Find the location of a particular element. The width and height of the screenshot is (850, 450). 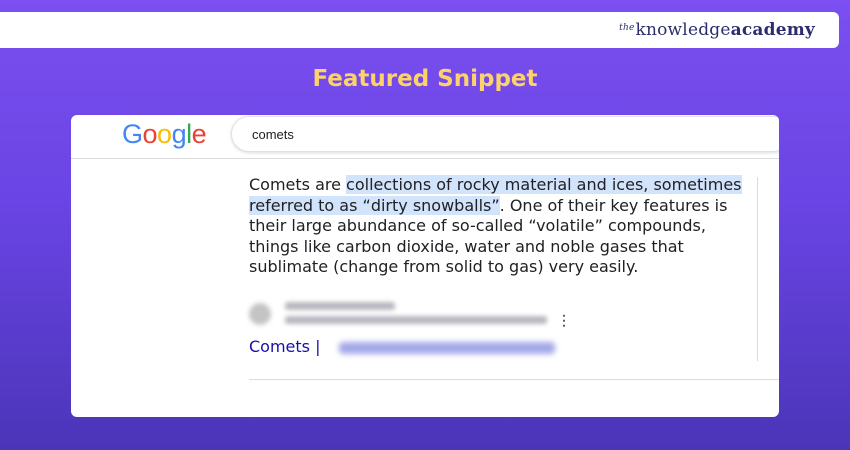

site-favicon-icon is located at coordinates (260, 314).